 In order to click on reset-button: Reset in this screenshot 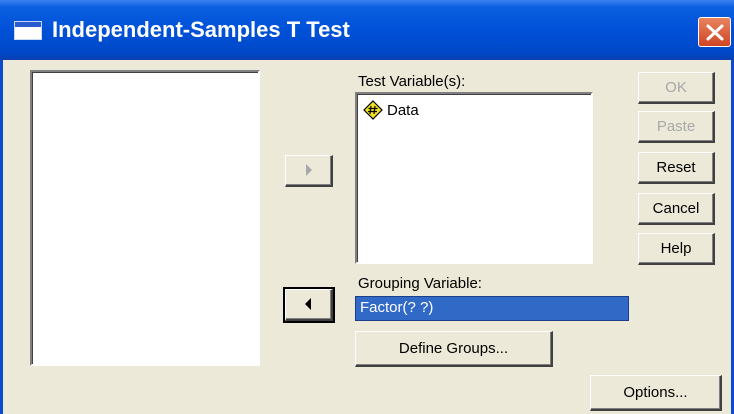, I will do `click(676, 168)`.